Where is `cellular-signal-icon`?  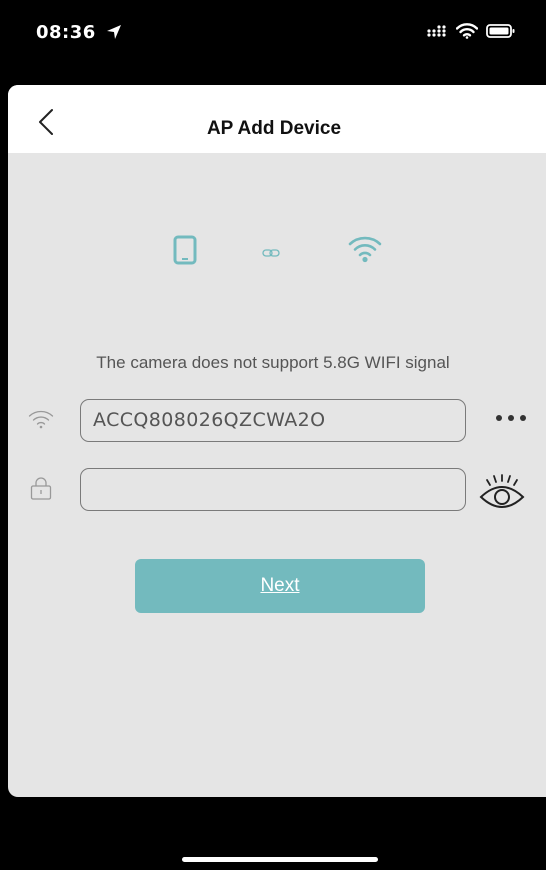 cellular-signal-icon is located at coordinates (437, 33).